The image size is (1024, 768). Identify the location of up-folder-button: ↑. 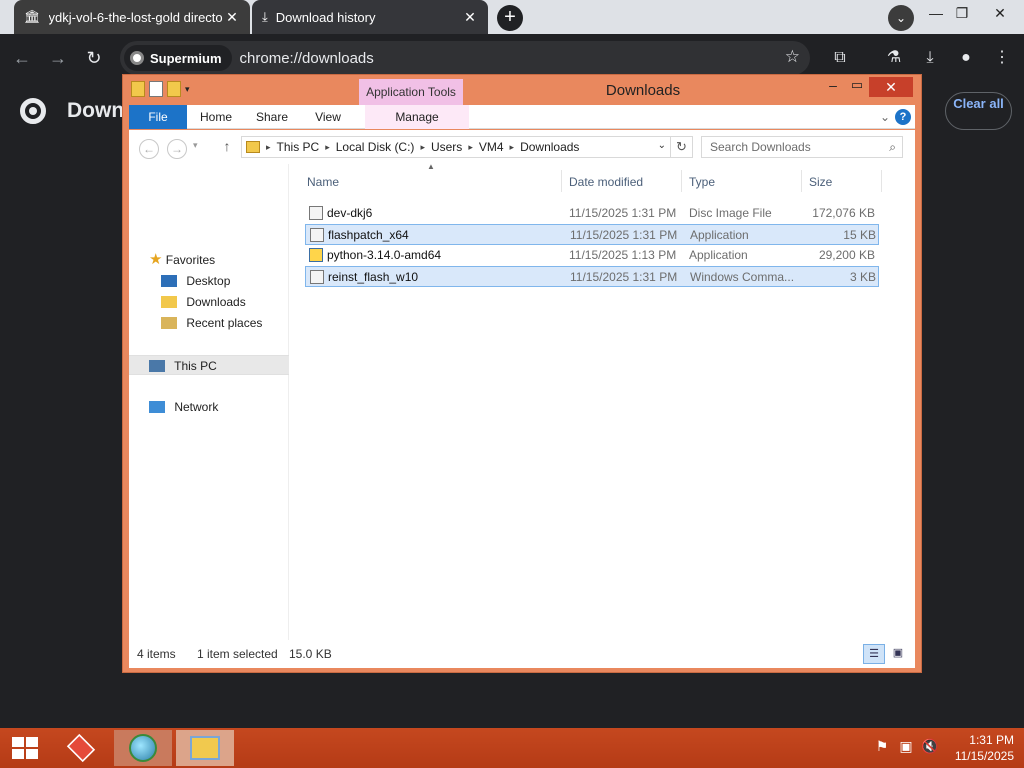
(227, 148).